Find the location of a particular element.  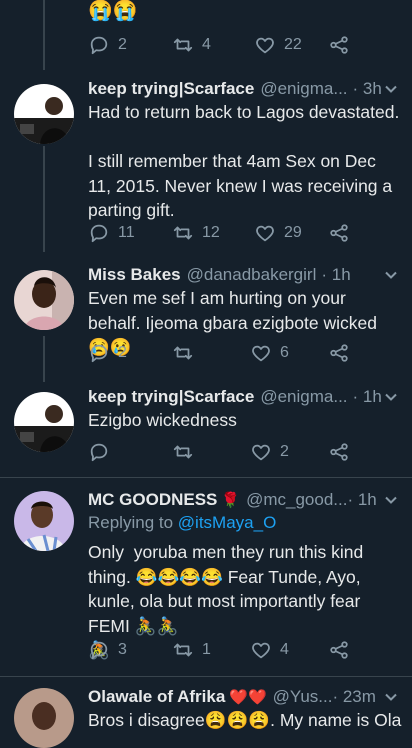

like-count: 2 is located at coordinates (284, 451).